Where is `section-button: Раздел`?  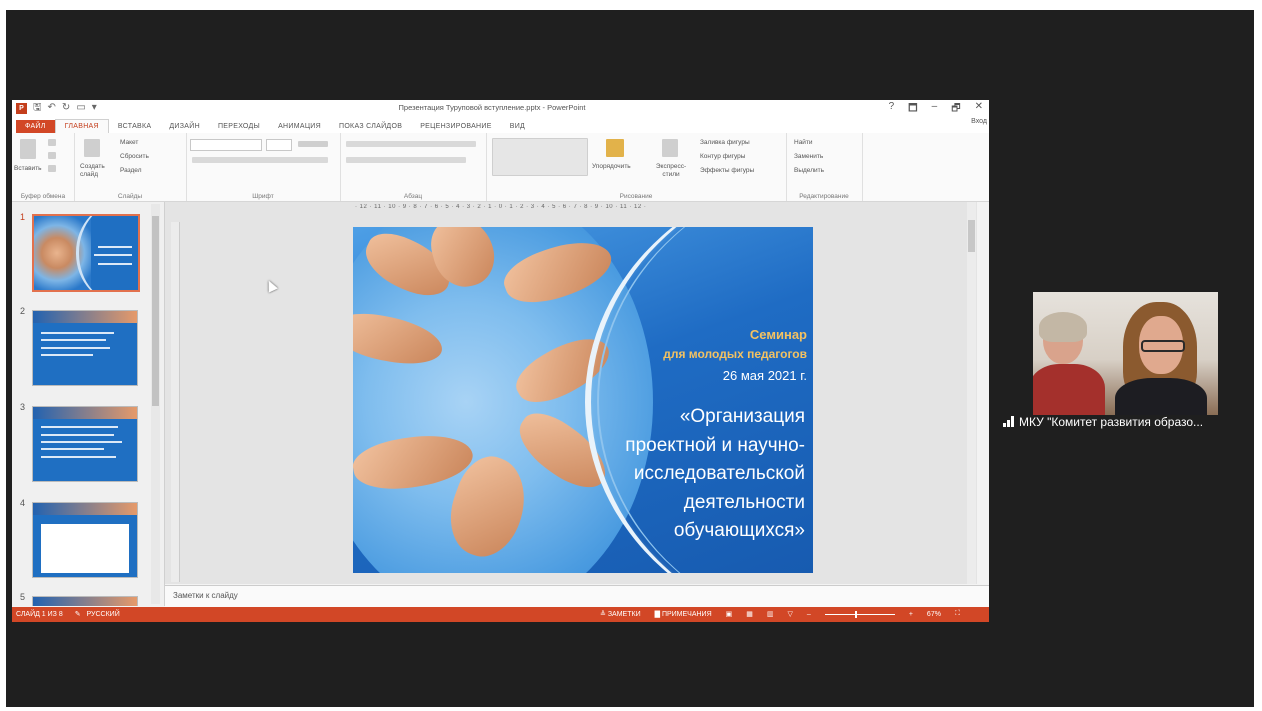 section-button: Раздел is located at coordinates (130, 170).